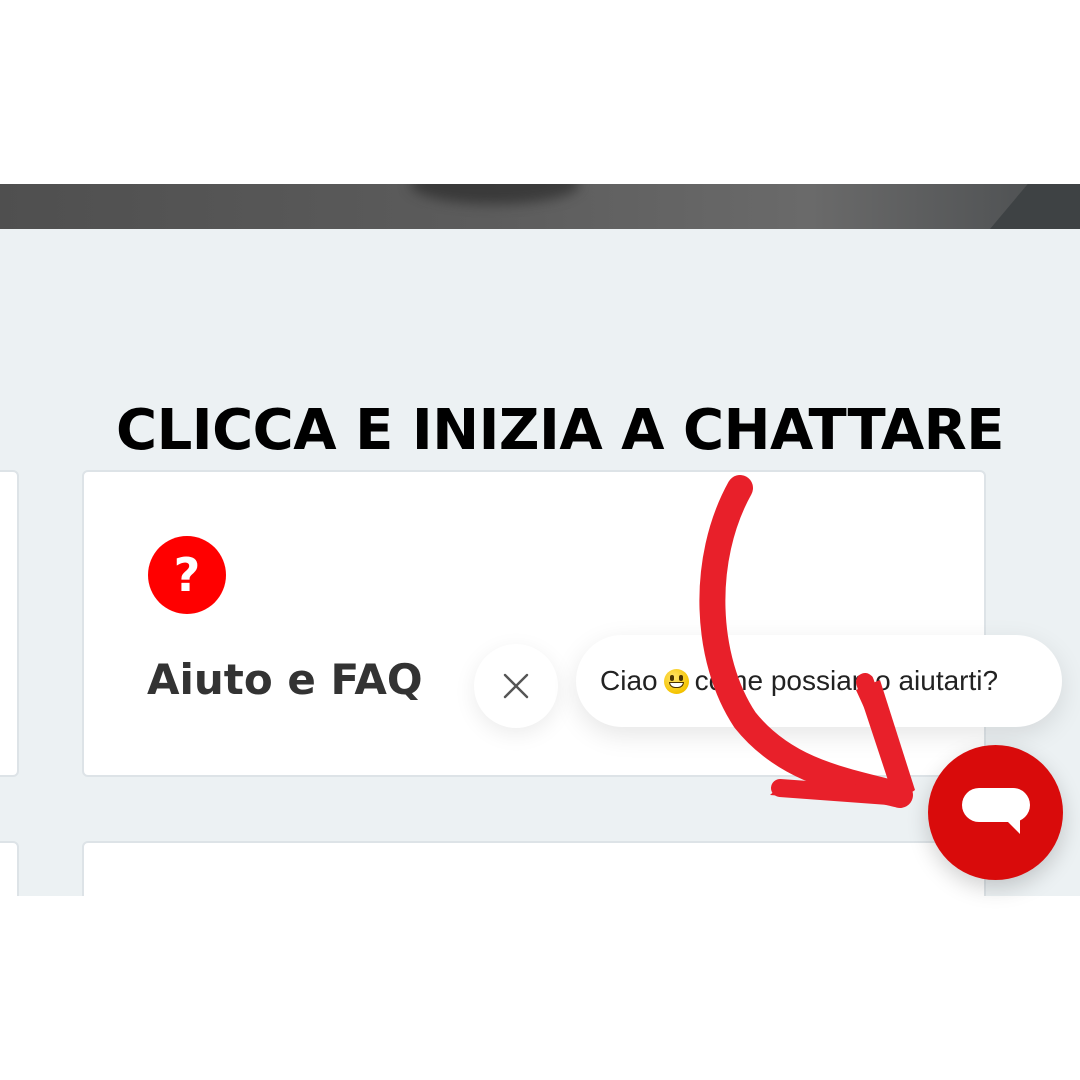 The width and height of the screenshot is (1080, 1080). I want to click on hero-image-strip, so click(540, 206).